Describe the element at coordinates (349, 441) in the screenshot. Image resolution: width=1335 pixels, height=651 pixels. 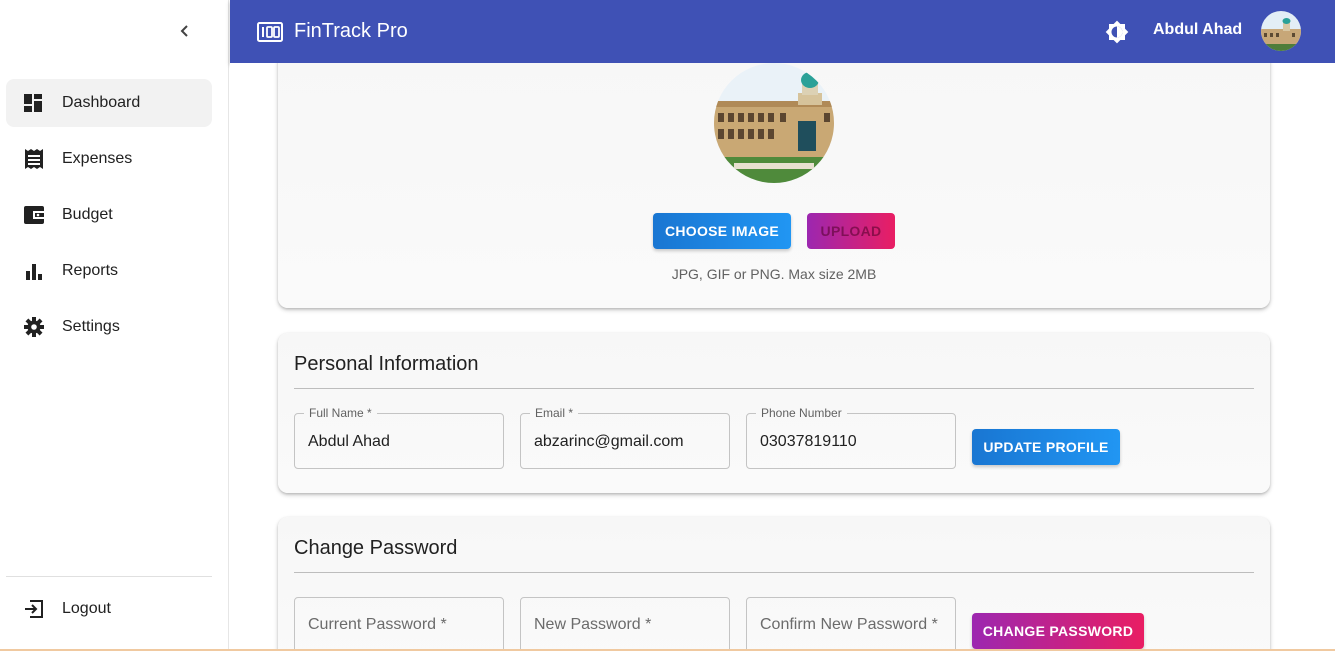
I see `full-name-value: Abdul Ahad` at that location.